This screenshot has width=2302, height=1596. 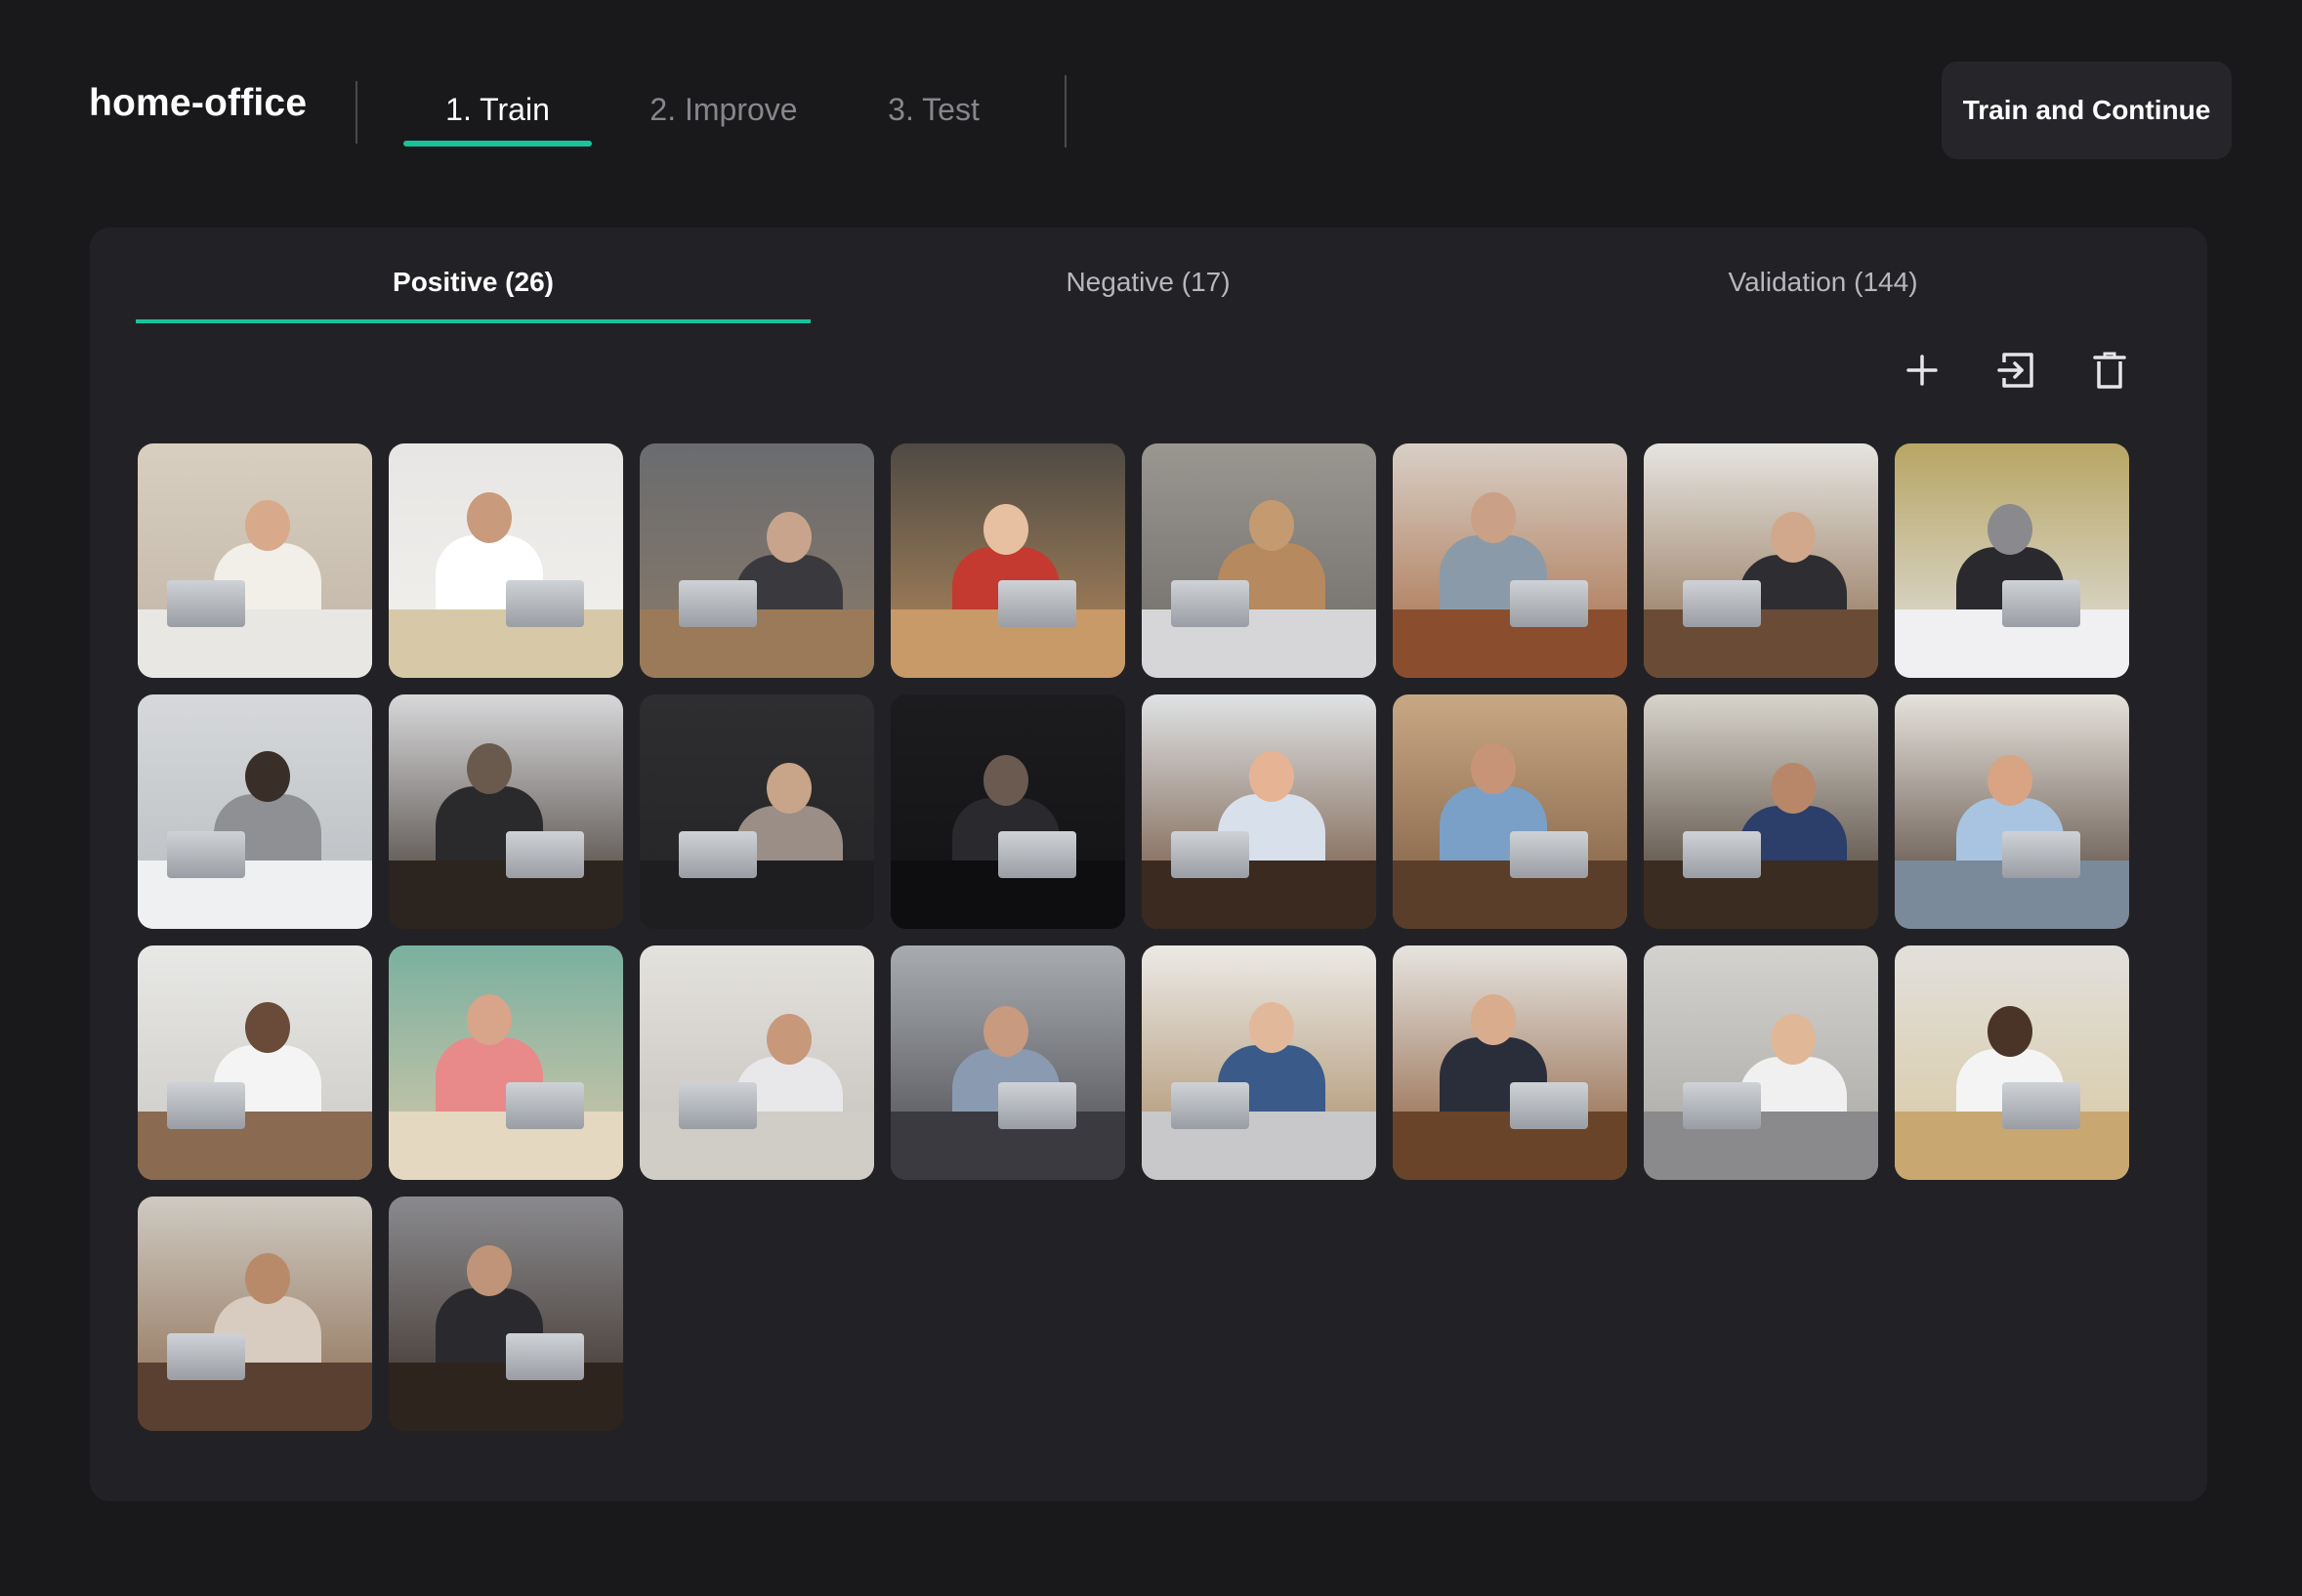 I want to click on import-button, so click(x=2016, y=370).